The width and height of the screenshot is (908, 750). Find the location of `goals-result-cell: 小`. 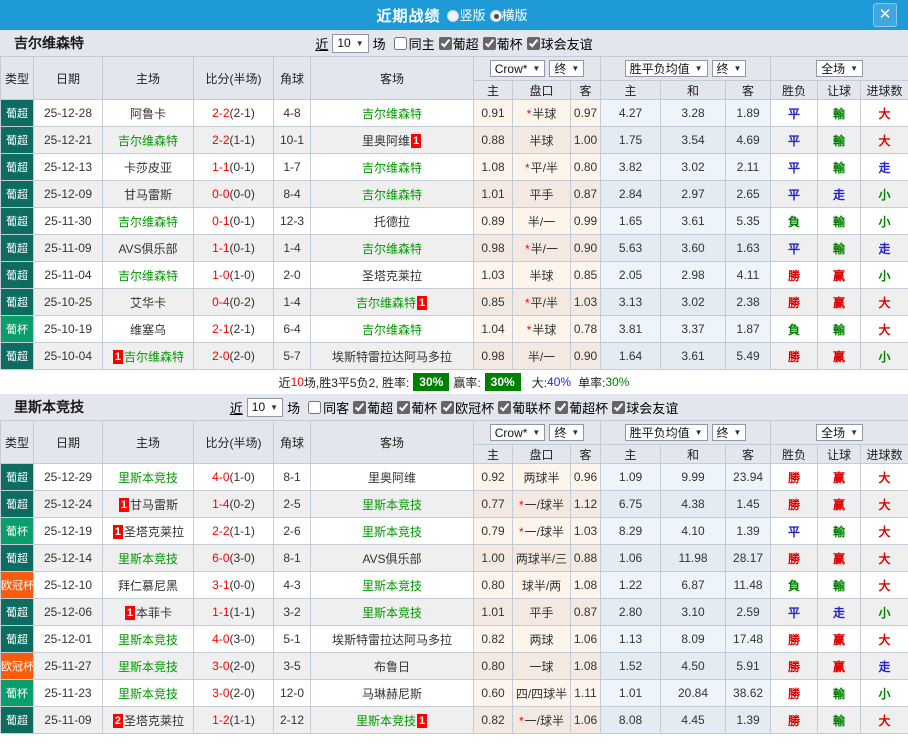

goals-result-cell: 小 is located at coordinates (884, 194).